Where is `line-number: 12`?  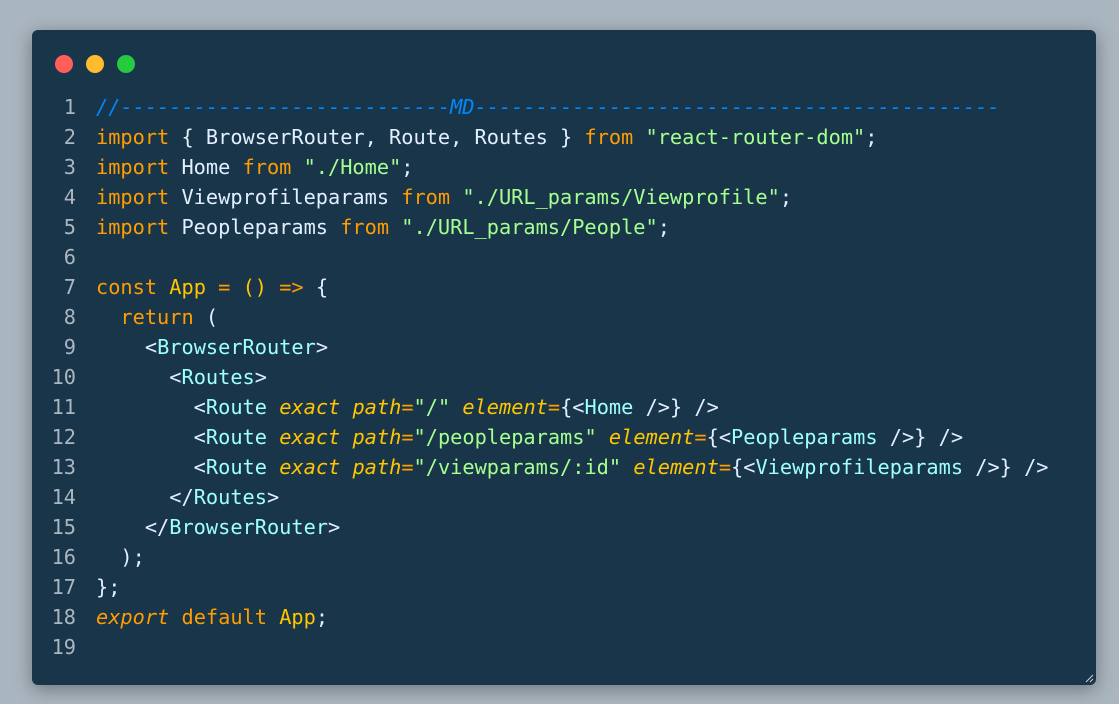
line-number: 12 is located at coordinates (63, 437).